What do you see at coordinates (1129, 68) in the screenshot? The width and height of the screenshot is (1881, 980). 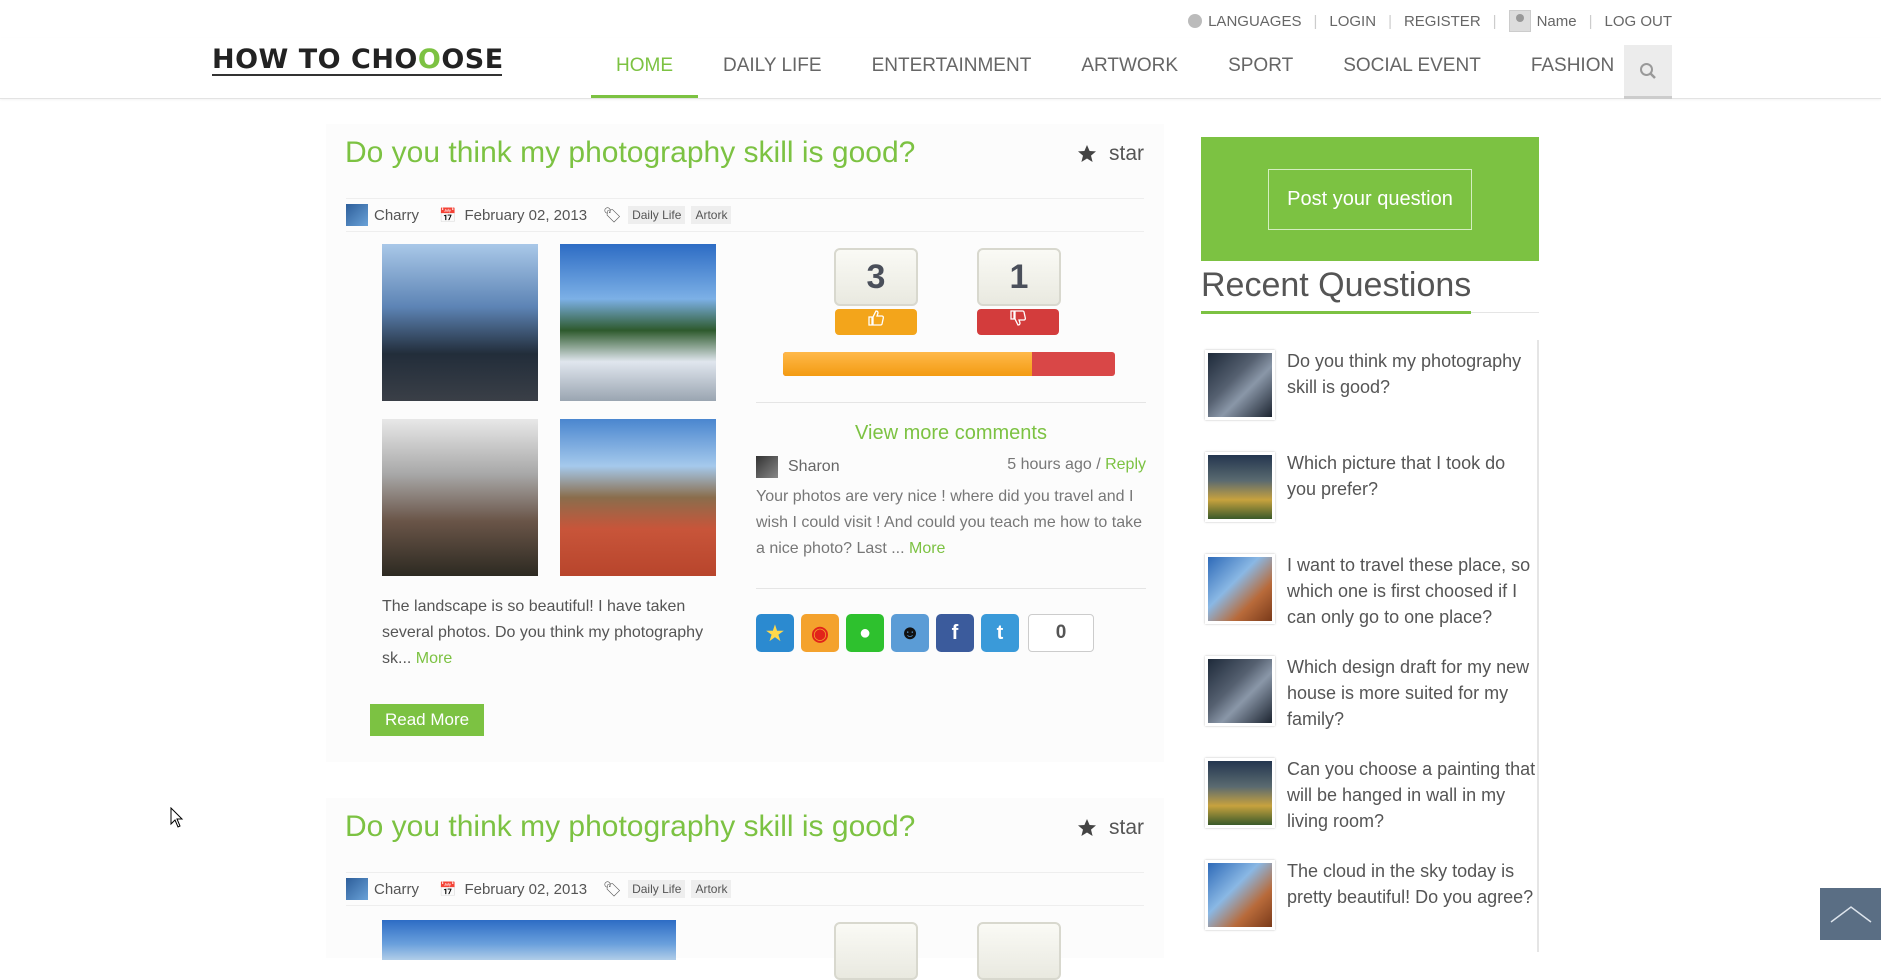 I see `nav-artwork: ARTWORK` at bounding box center [1129, 68].